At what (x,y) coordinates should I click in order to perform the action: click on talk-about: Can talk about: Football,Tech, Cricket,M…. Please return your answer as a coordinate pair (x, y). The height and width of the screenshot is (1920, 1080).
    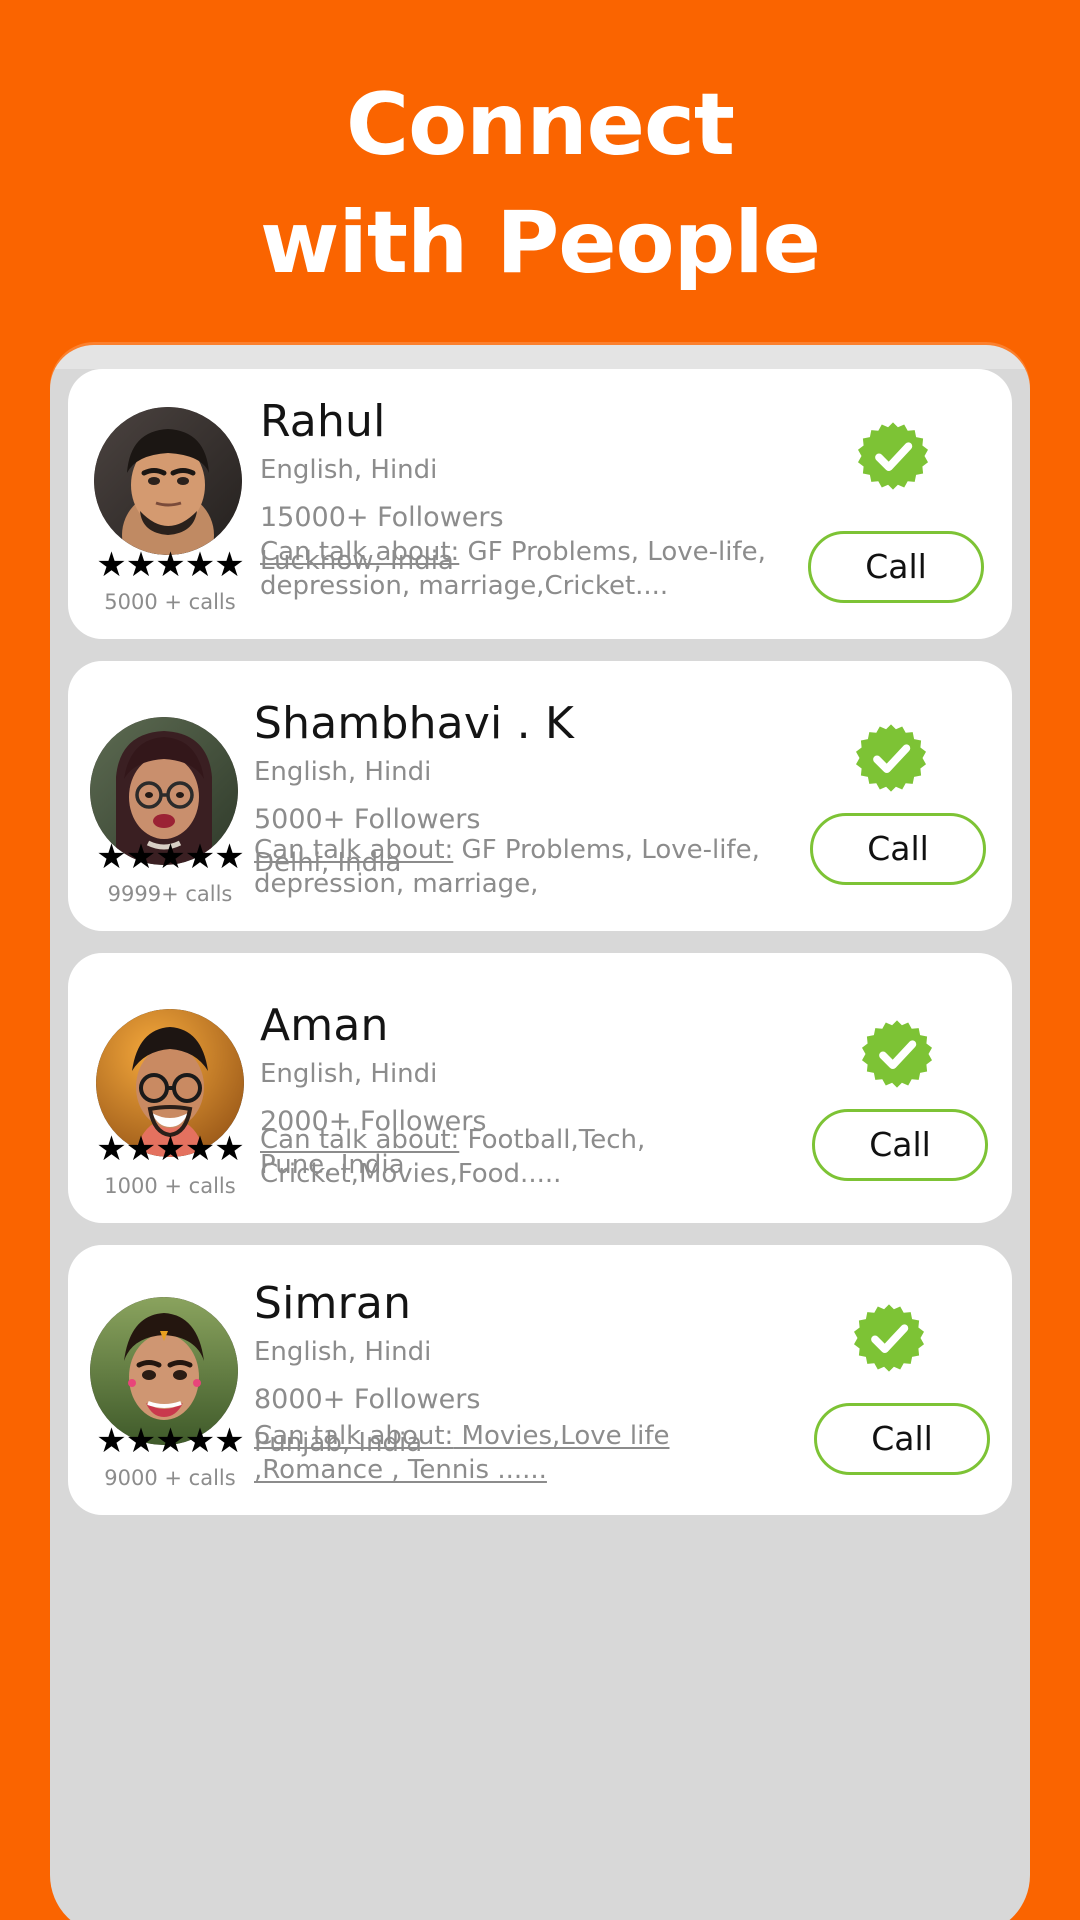
    Looking at the image, I should click on (520, 1157).